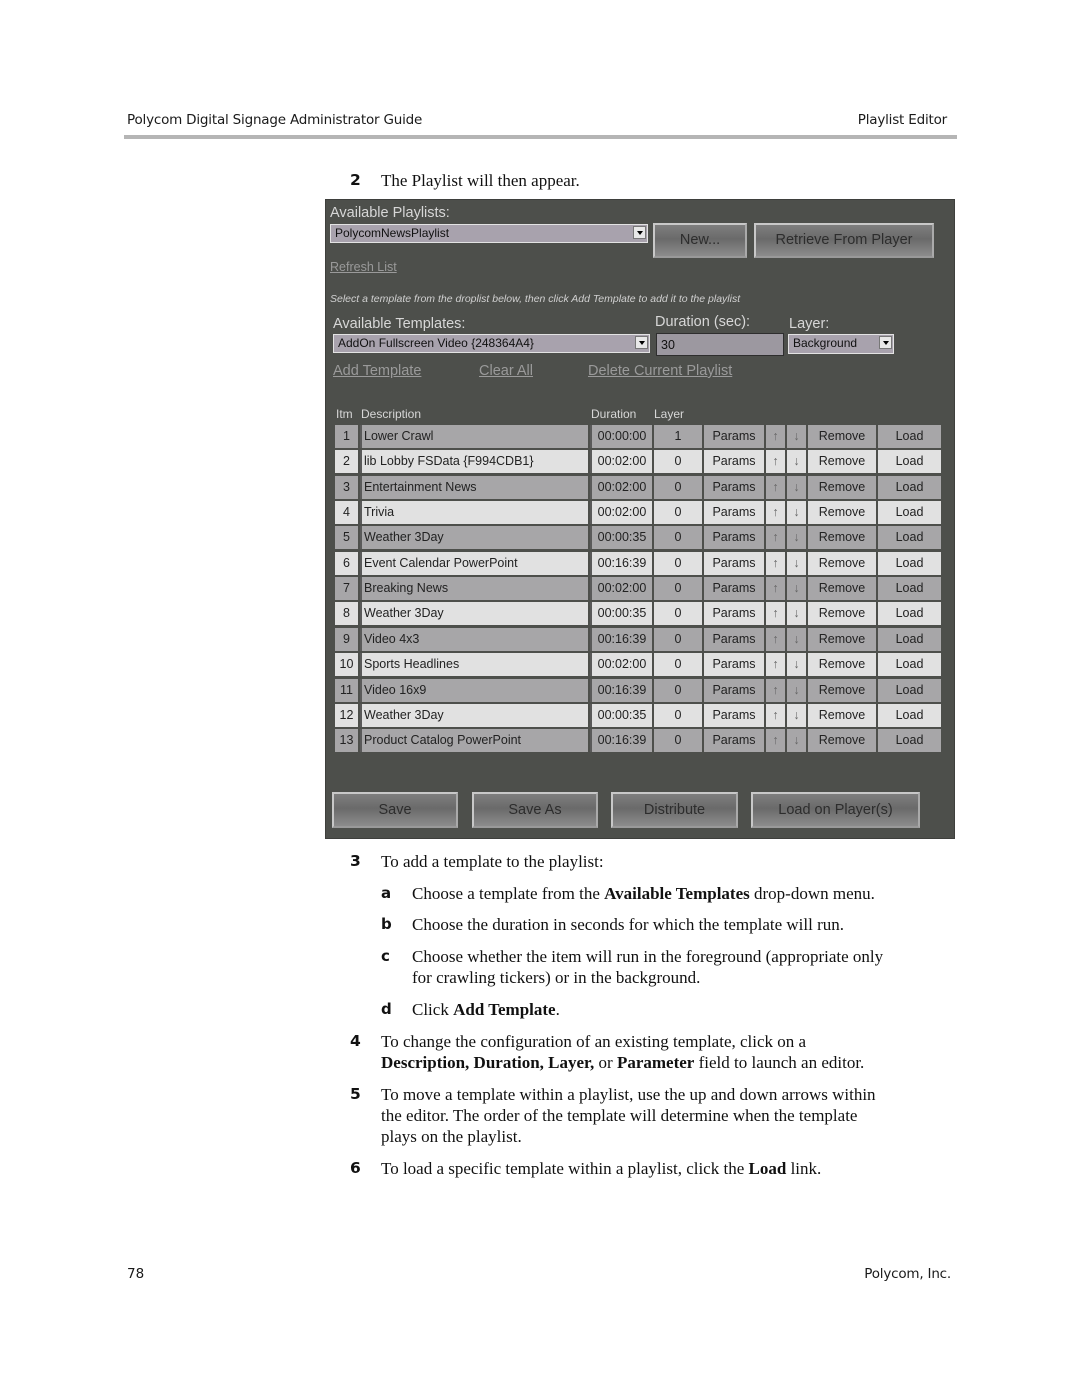  Describe the element at coordinates (506, 371) in the screenshot. I see `clear-all-link: Clear All` at that location.